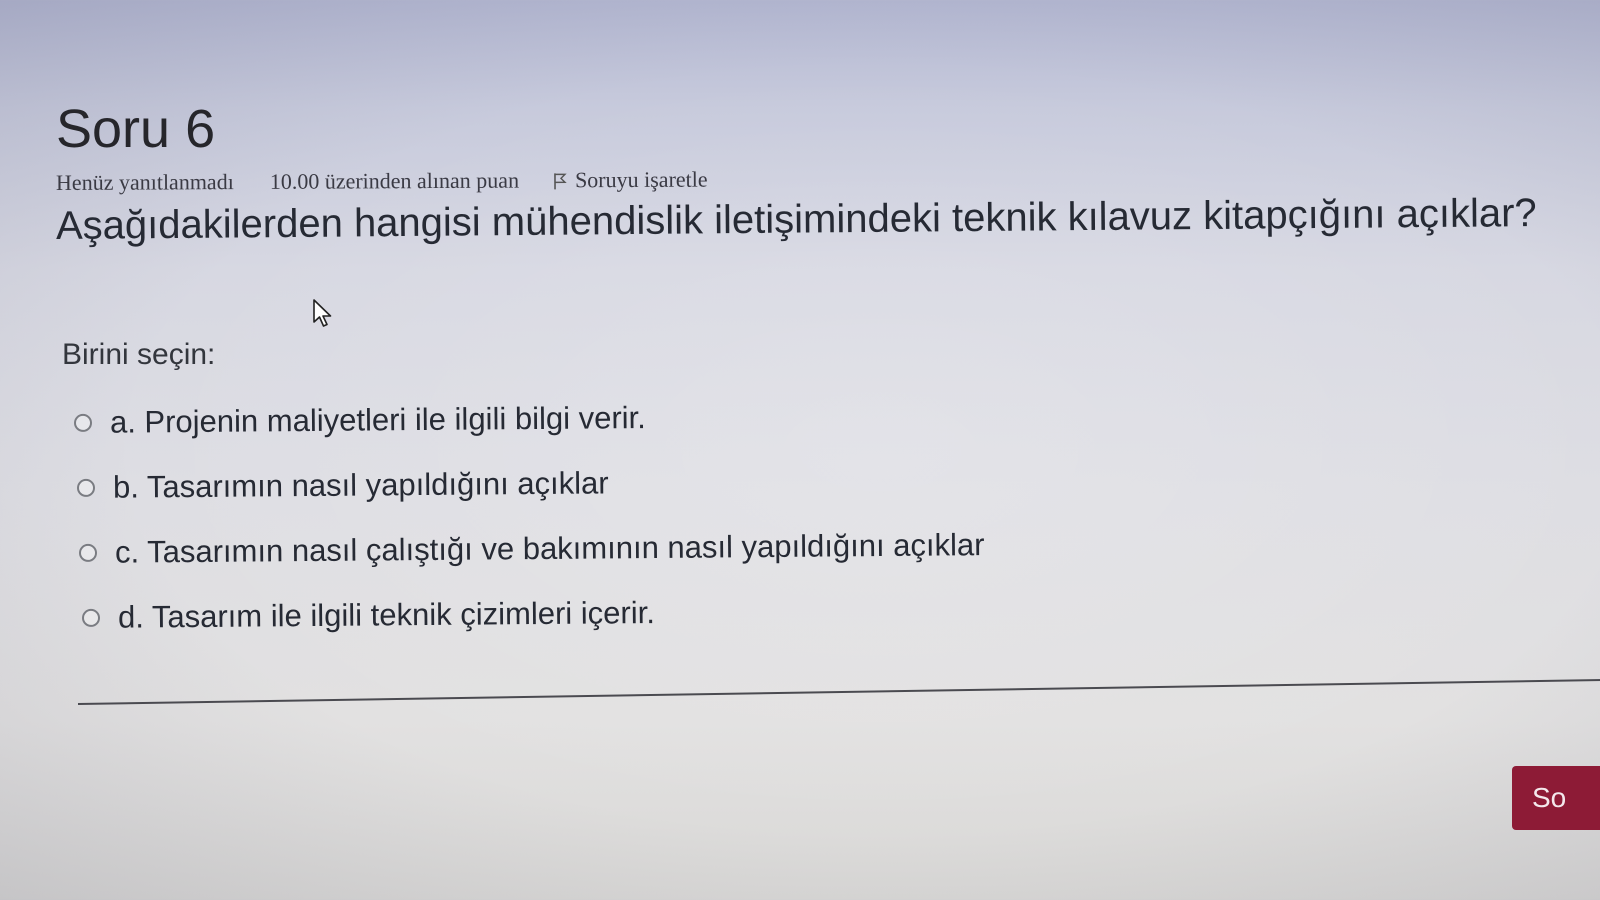  Describe the element at coordinates (323, 313) in the screenshot. I see `mouse-pointer-icon` at that location.